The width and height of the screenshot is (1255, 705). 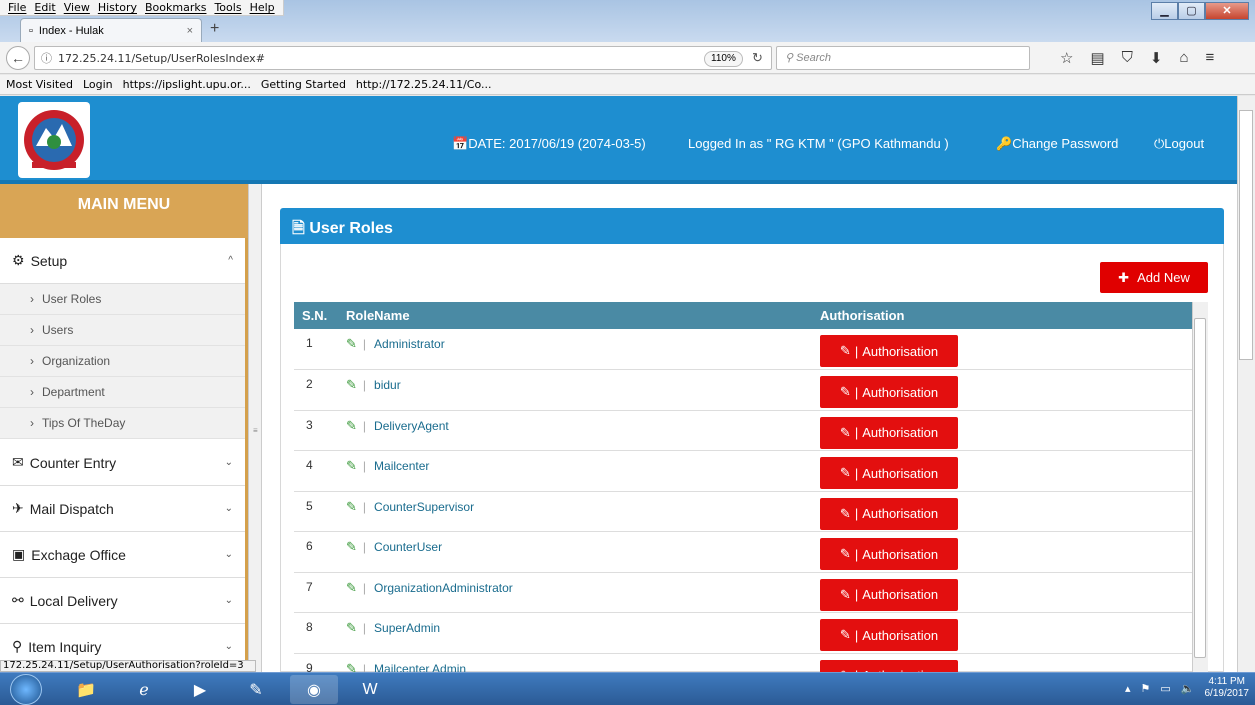 What do you see at coordinates (1246, 235) in the screenshot?
I see `page-scrollbar-thumb` at bounding box center [1246, 235].